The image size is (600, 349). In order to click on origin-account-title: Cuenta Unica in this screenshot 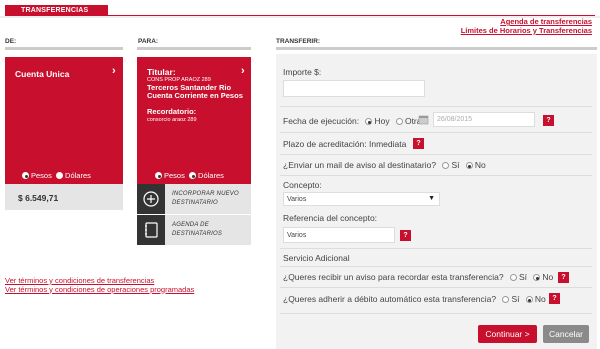, I will do `click(42, 74)`.